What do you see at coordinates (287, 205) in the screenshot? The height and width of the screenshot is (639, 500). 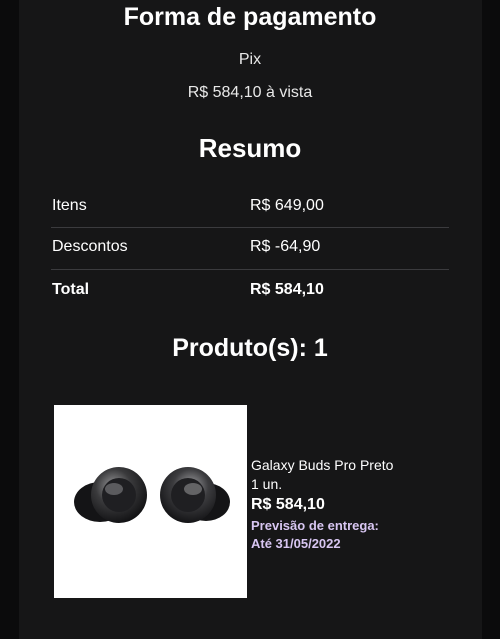 I see `summary-value: R$ 649,00` at bounding box center [287, 205].